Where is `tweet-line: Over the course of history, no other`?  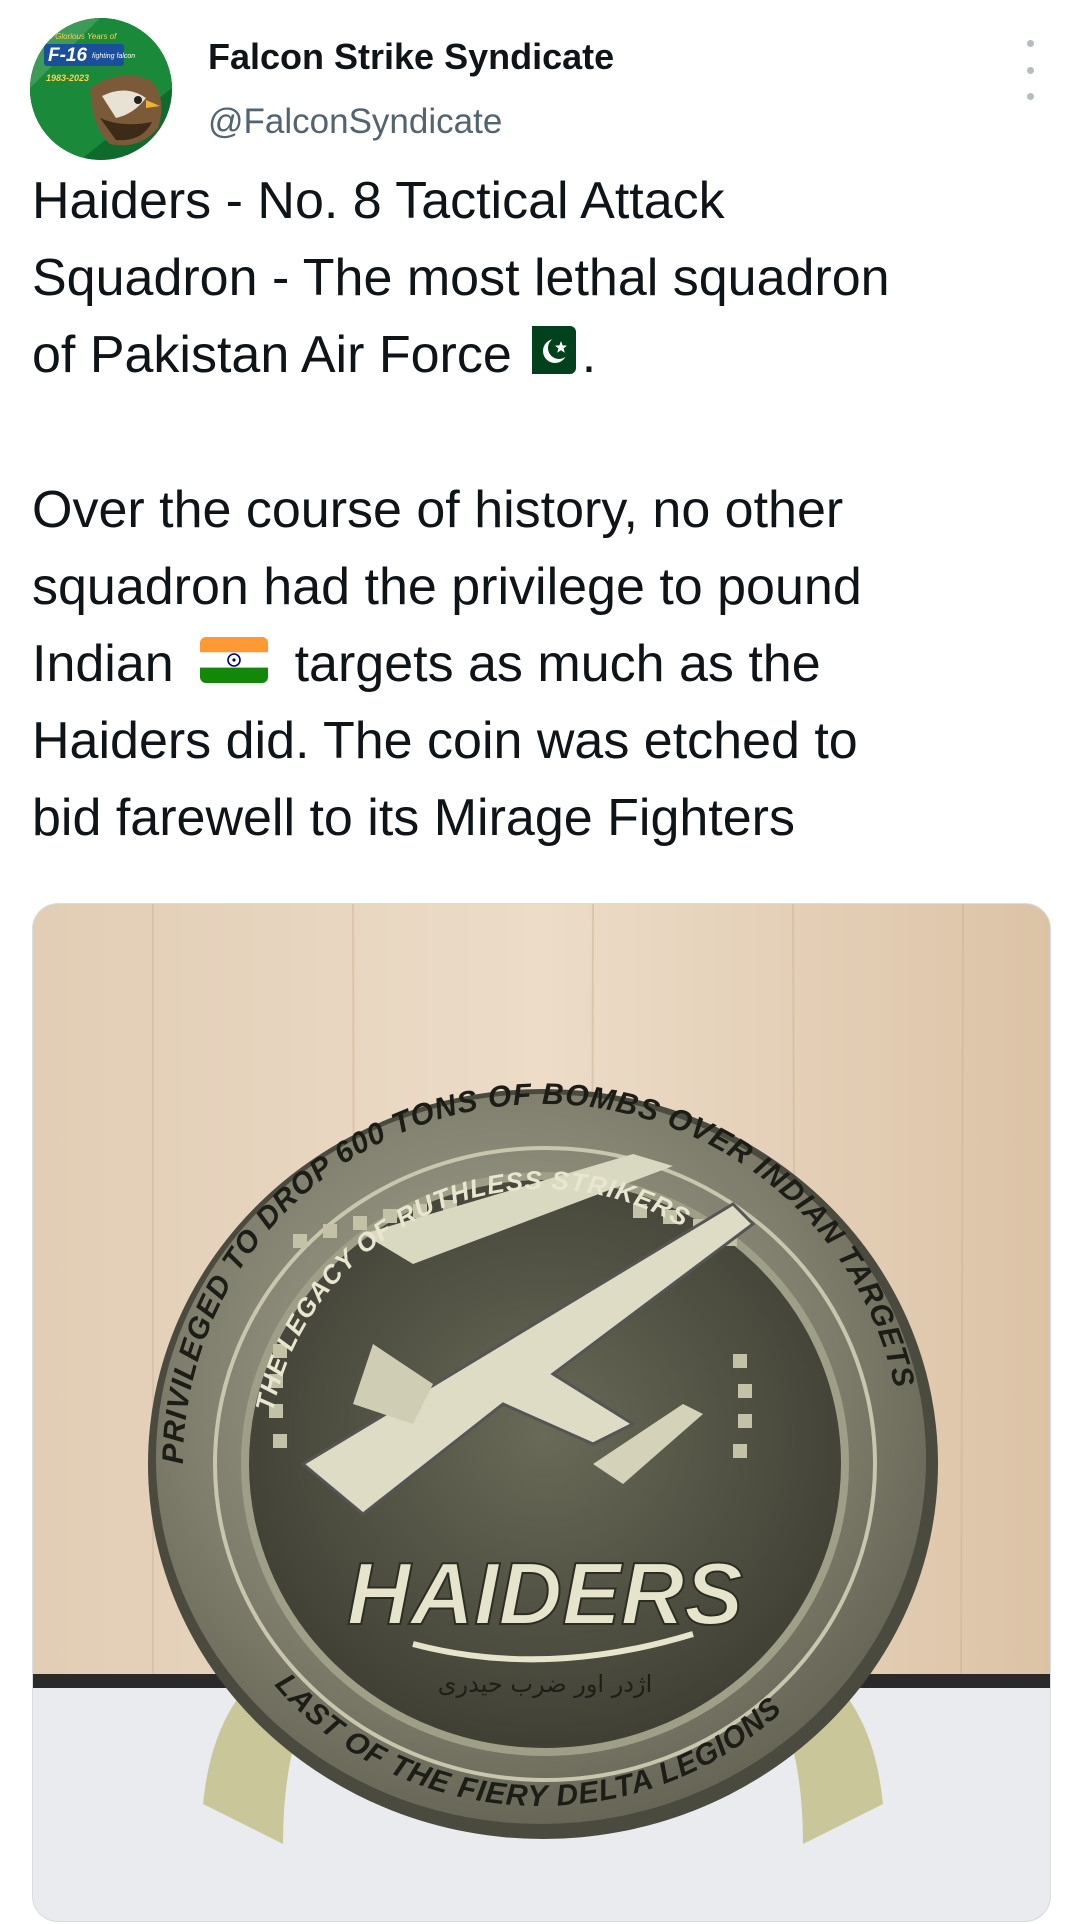 tweet-line: Over the course of history, no other is located at coordinates (438, 510).